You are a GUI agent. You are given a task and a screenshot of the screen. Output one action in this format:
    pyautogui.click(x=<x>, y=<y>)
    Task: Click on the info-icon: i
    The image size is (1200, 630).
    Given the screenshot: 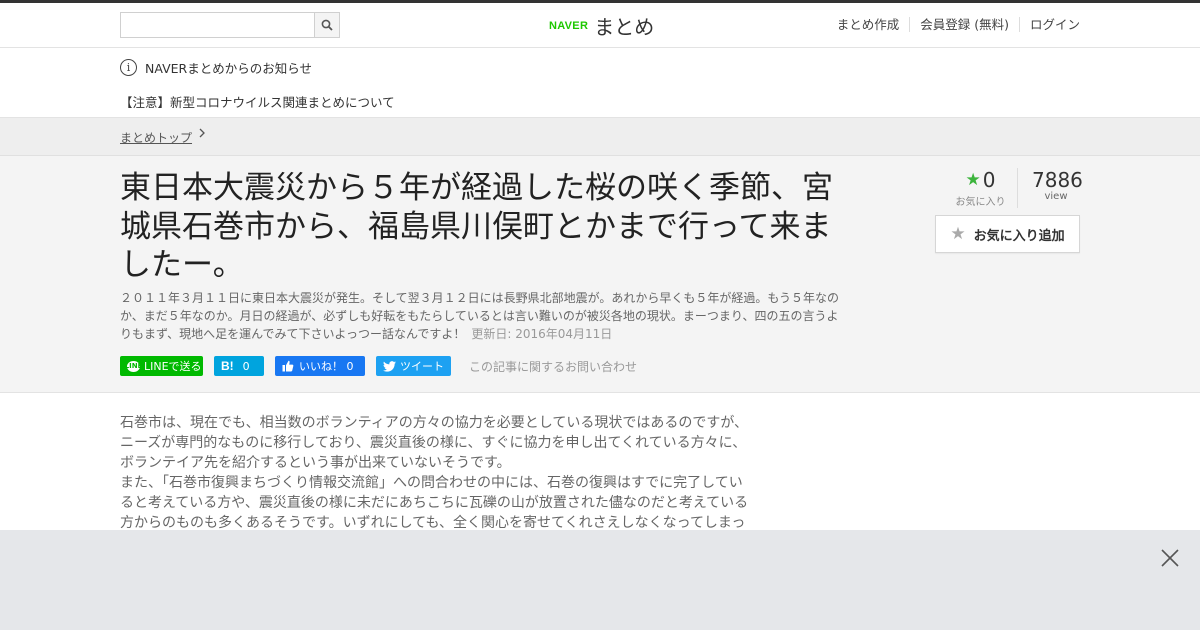 What is the action you would take?
    pyautogui.click(x=128, y=67)
    